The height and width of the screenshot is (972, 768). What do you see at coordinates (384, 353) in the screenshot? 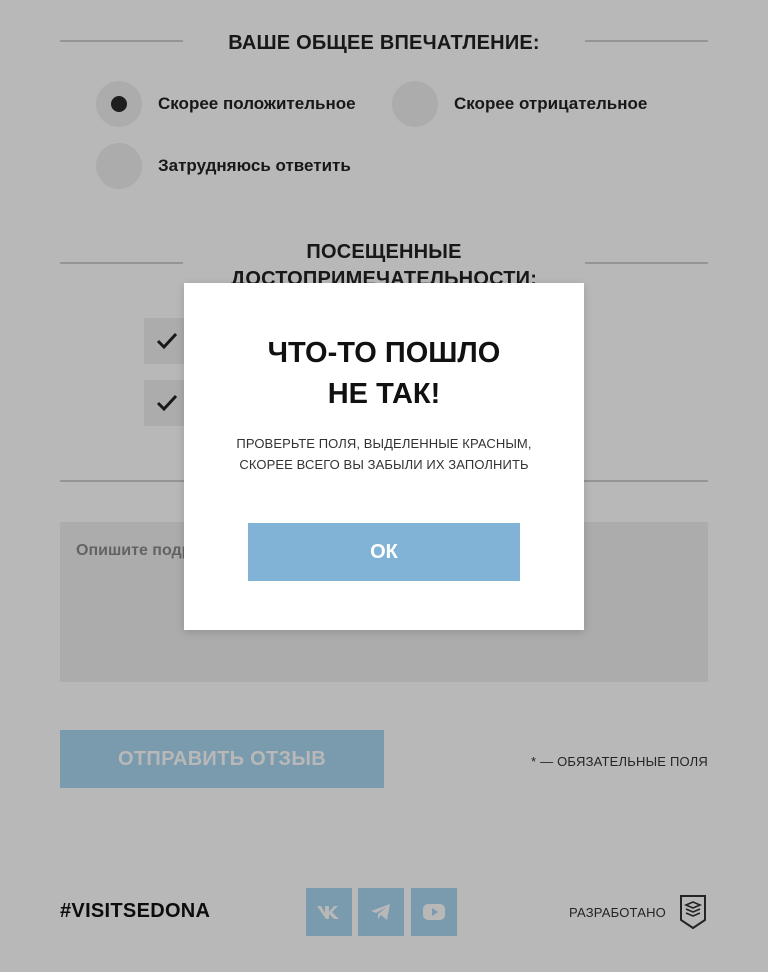
I see `modal-title-line1: ЧТО-ТО ПОШЛО` at bounding box center [384, 353].